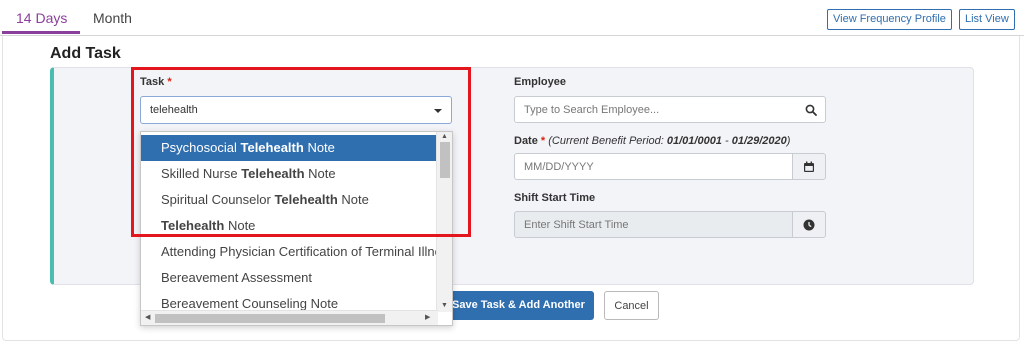 The width and height of the screenshot is (1024, 345). I want to click on tab-month: Month, so click(112, 18).